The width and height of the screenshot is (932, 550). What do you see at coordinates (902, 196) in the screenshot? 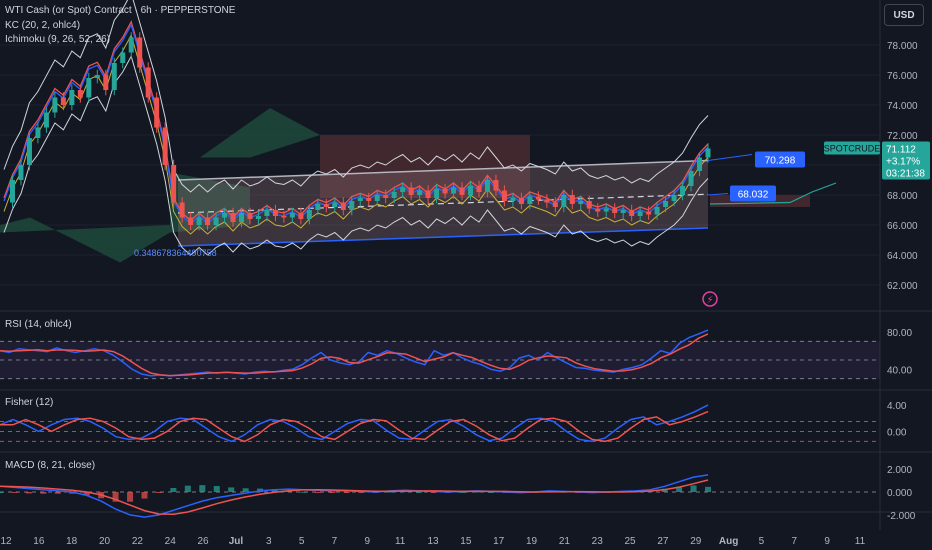
I see `price-tick-label: 68.000` at bounding box center [902, 196].